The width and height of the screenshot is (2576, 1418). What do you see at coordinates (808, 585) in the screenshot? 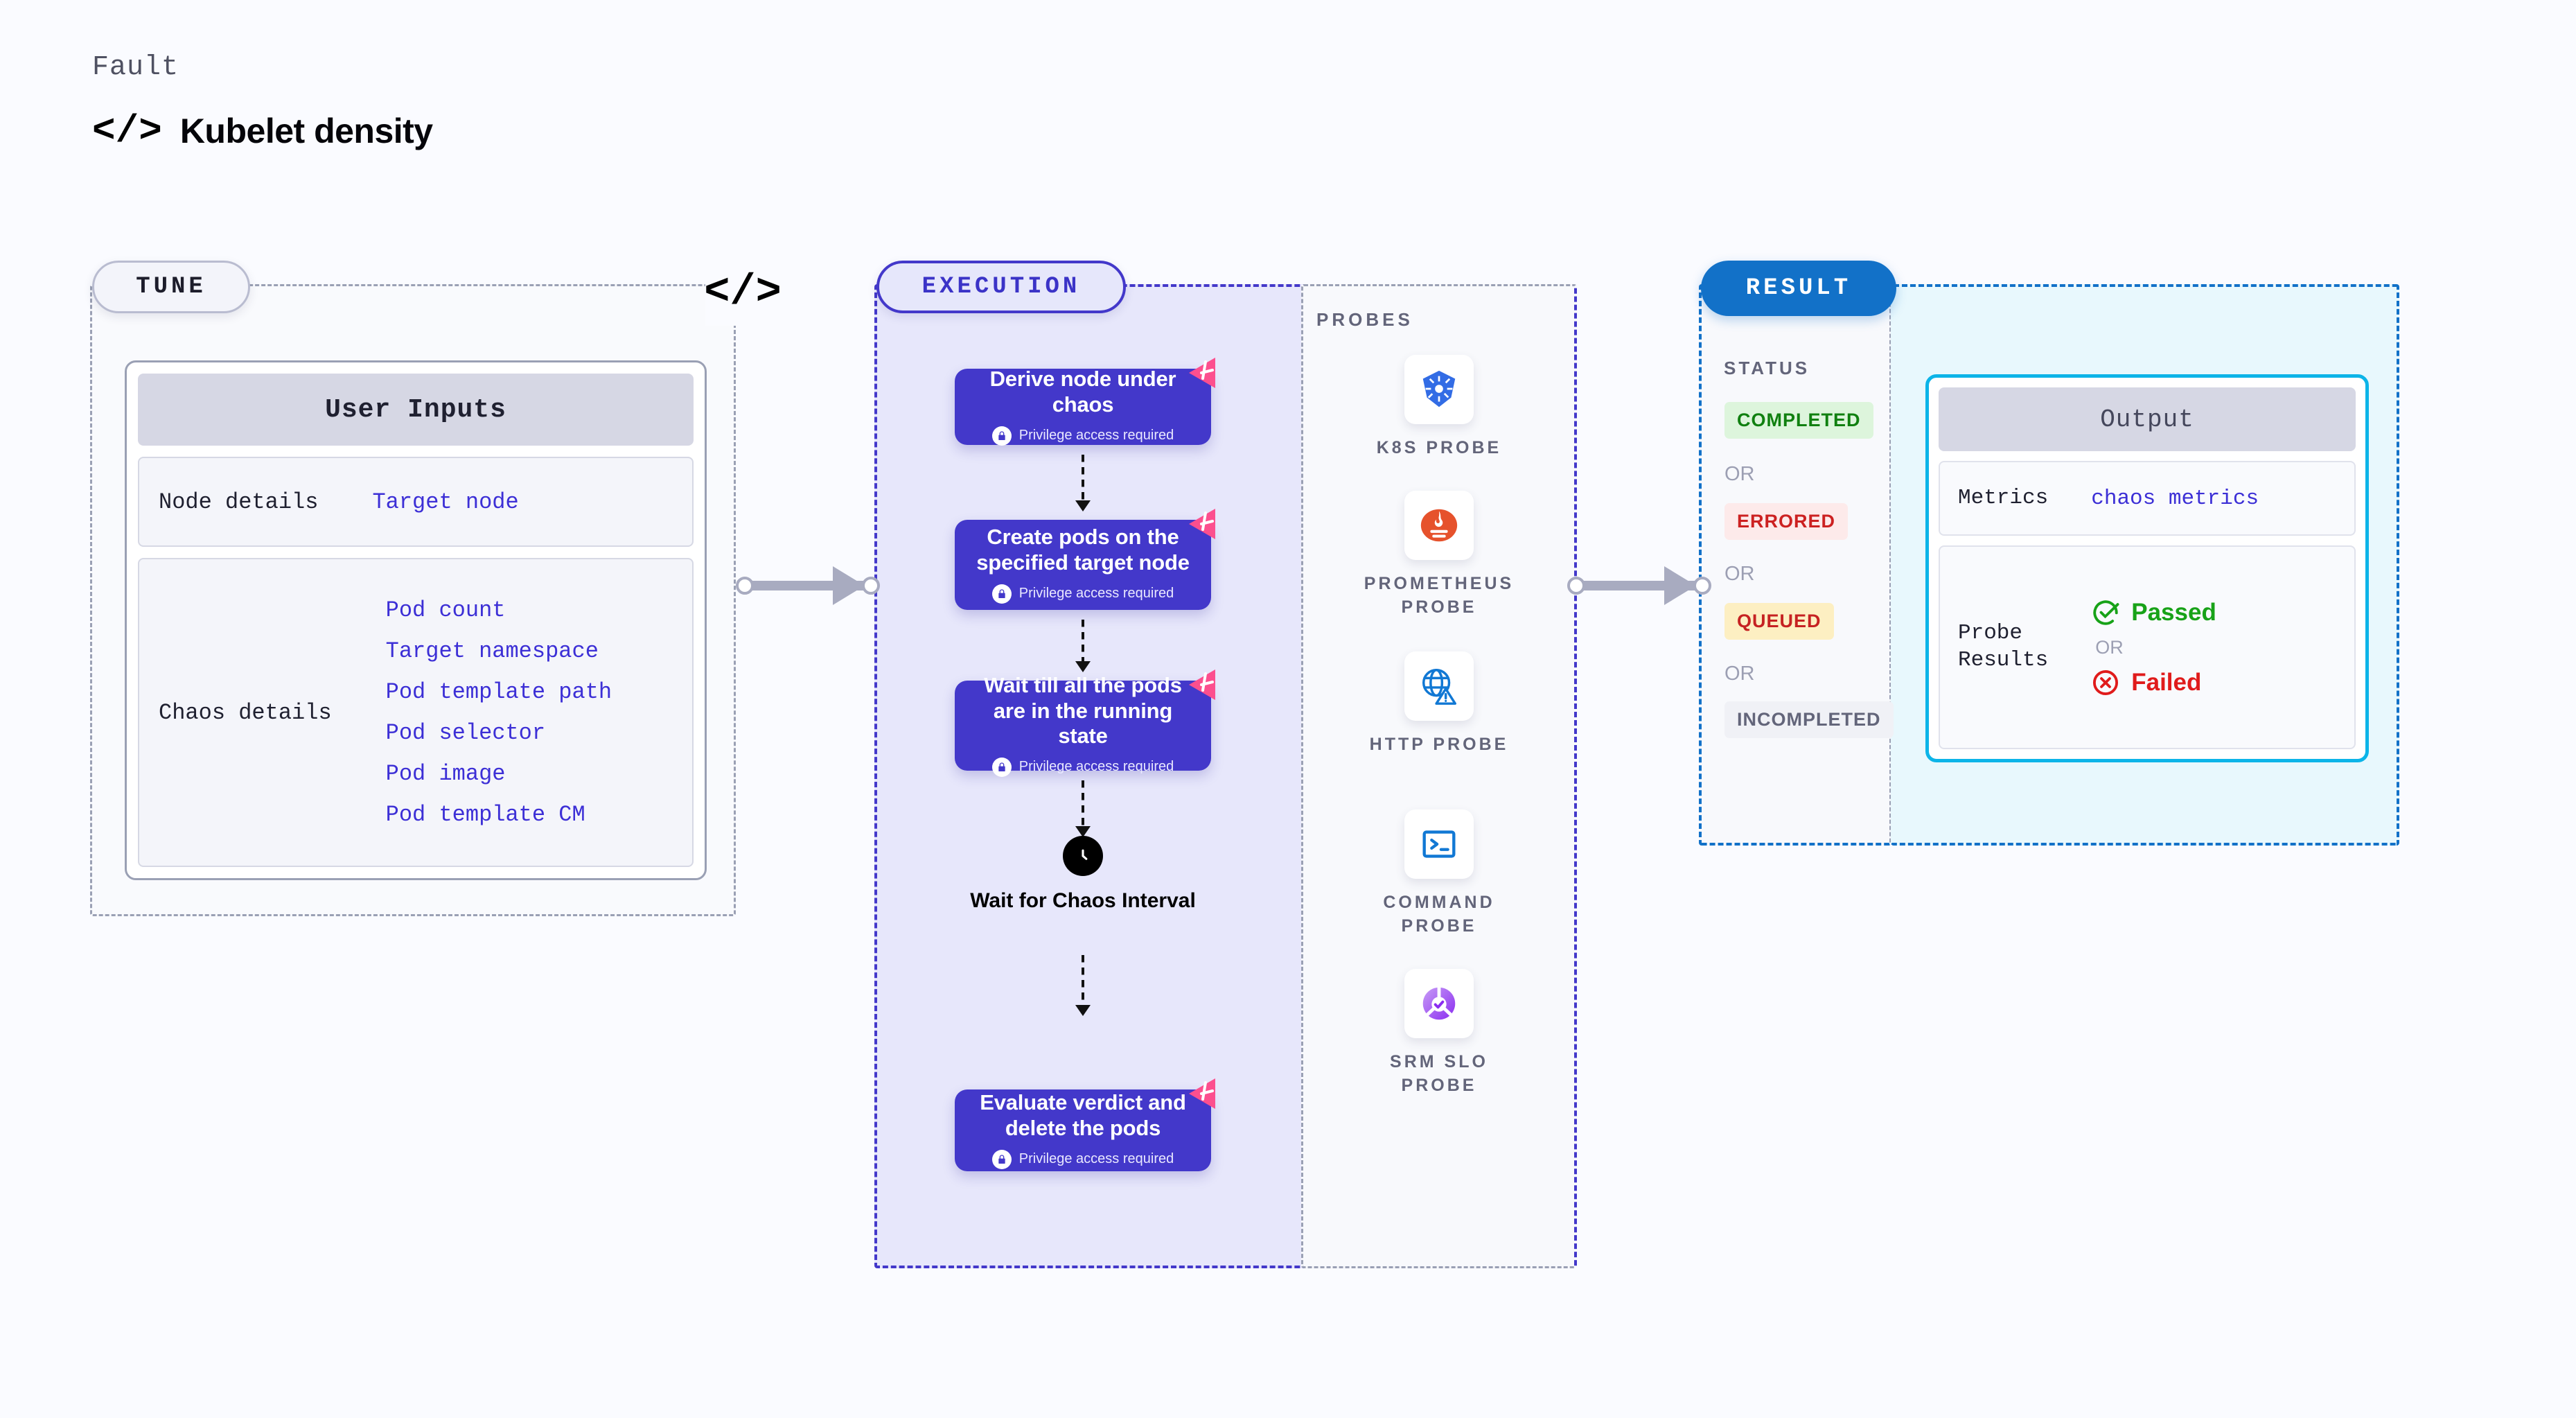
I see `connector-tune-to-execution` at bounding box center [808, 585].